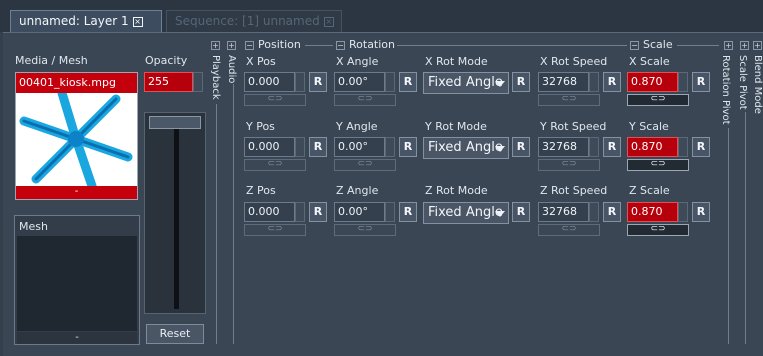  What do you see at coordinates (357, 61) in the screenshot?
I see `x-angle-label: X Angle` at bounding box center [357, 61].